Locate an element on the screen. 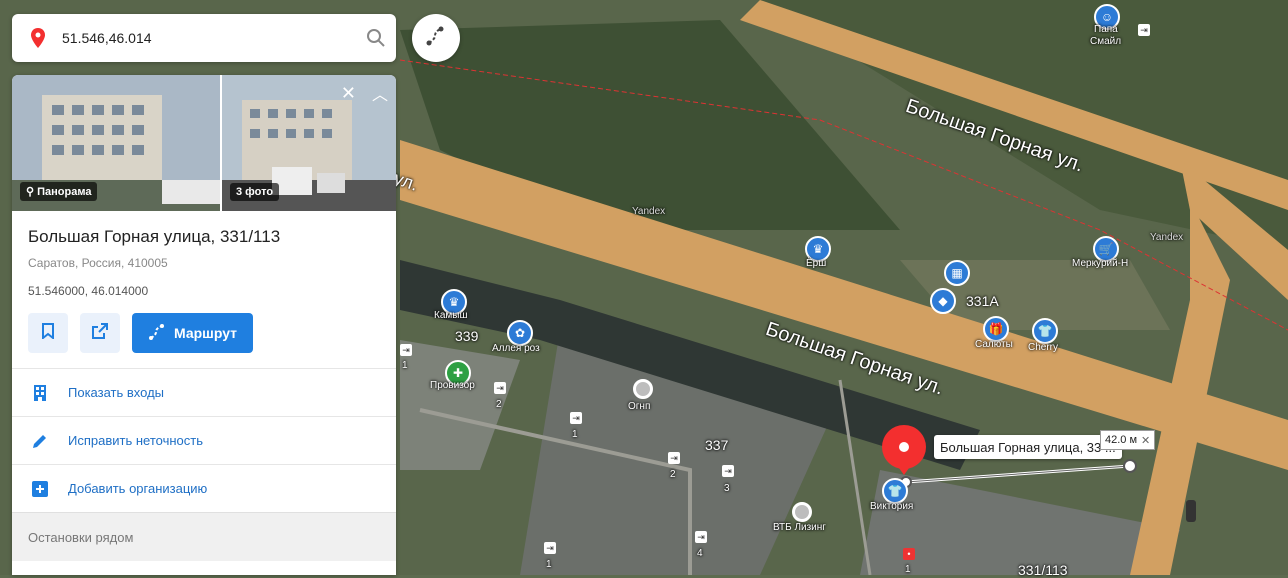  entrance-icon: • is located at coordinates (909, 554).